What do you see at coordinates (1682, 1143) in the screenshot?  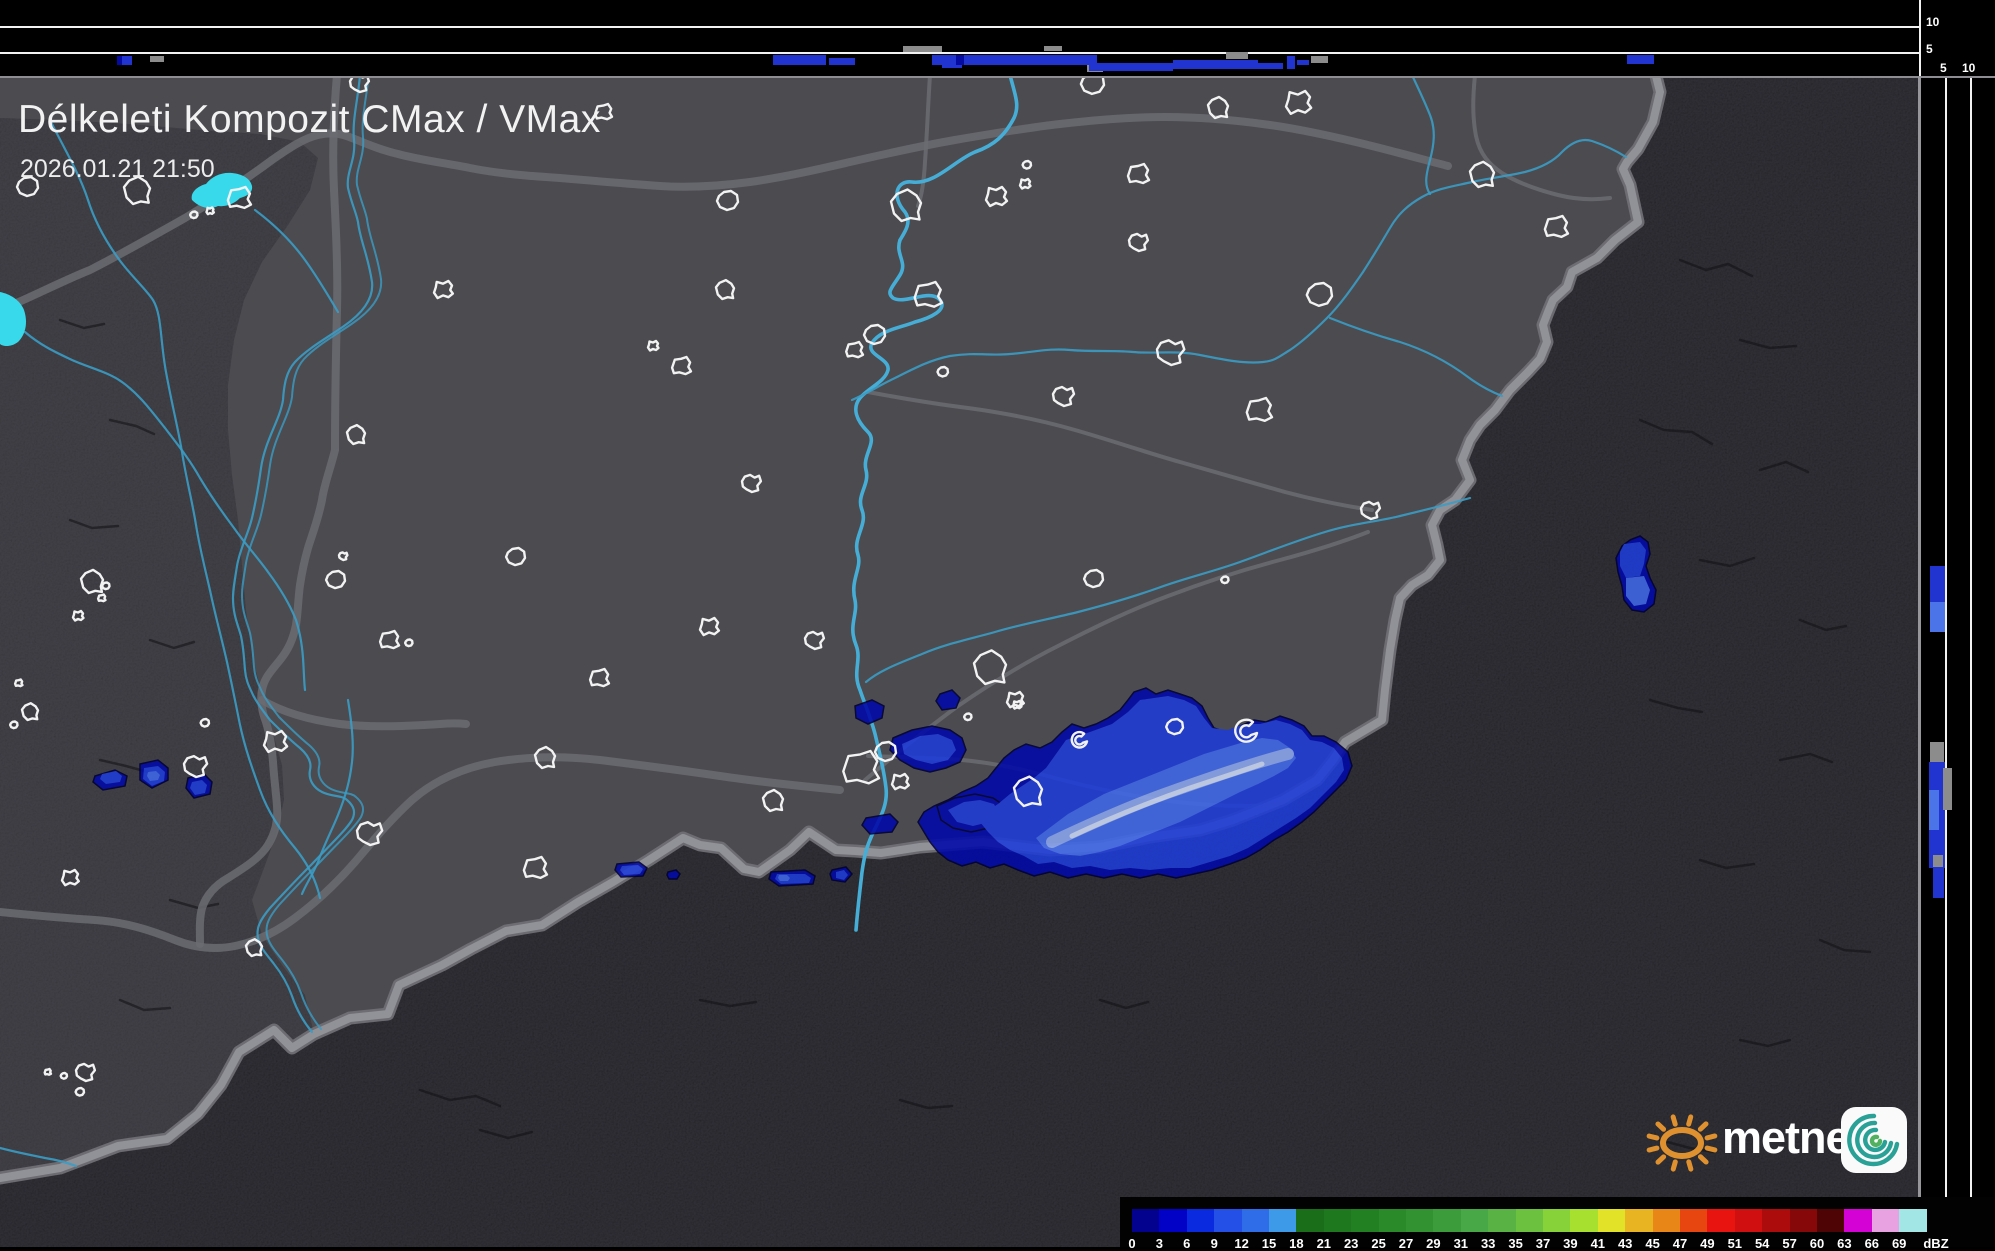 I see `sun-icon` at bounding box center [1682, 1143].